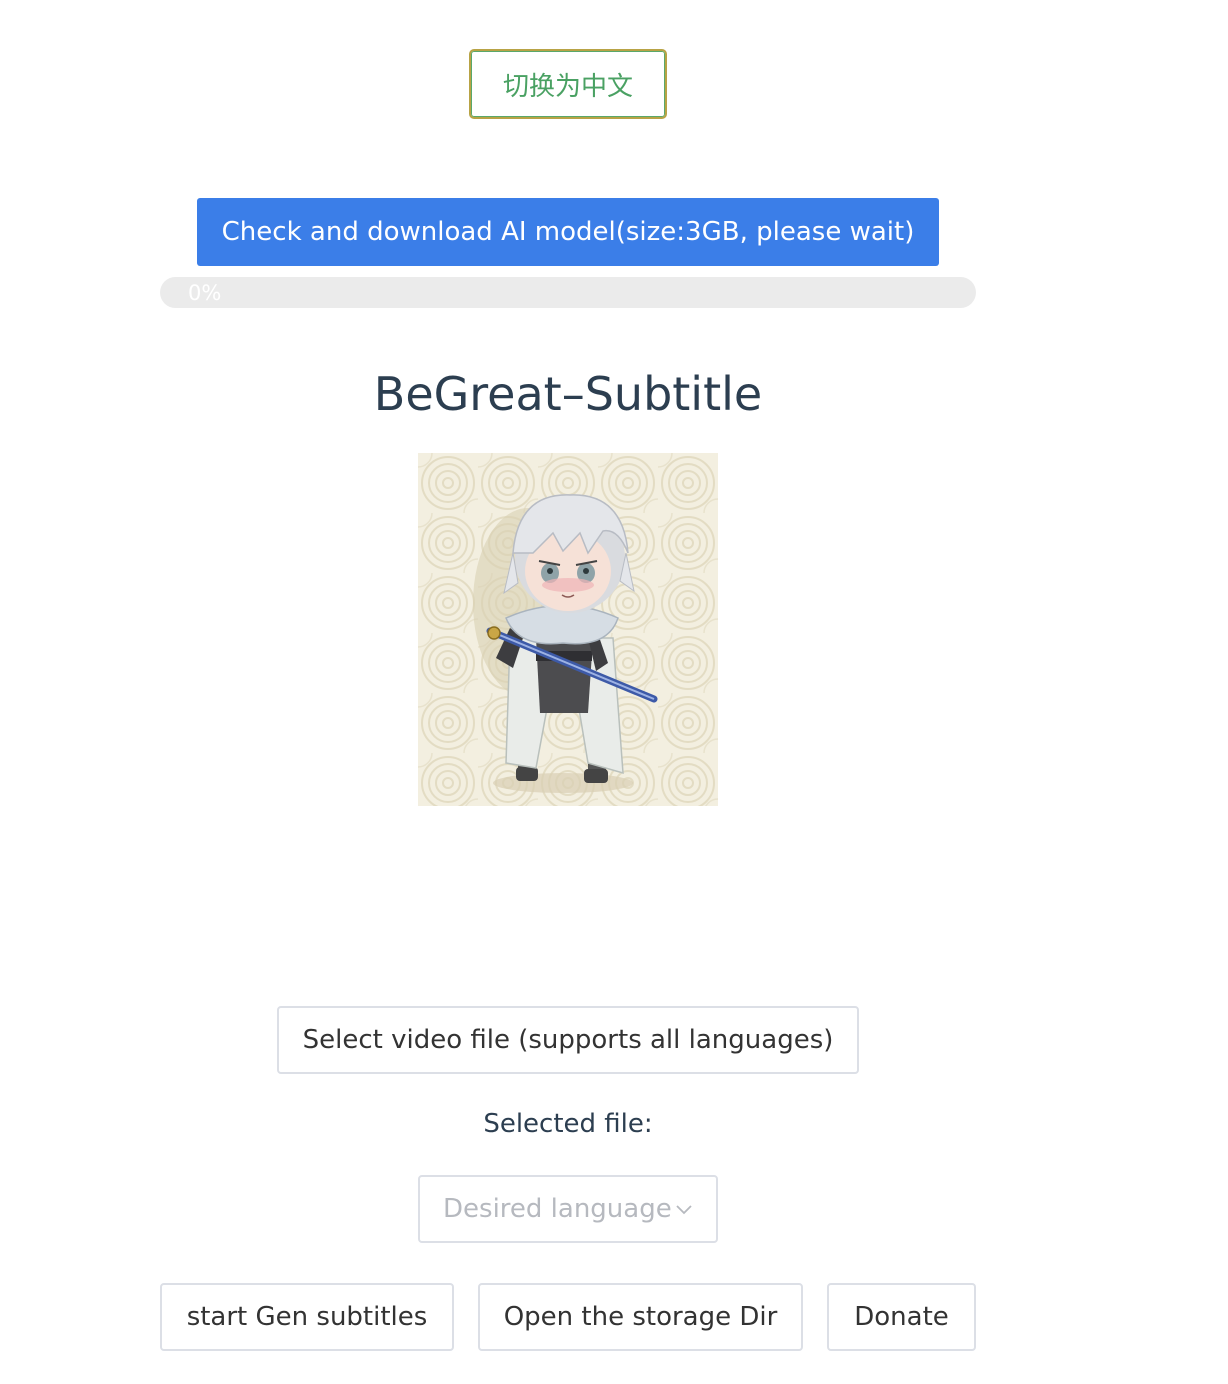 The width and height of the screenshot is (1228, 1384). I want to click on selected-file-label: Selected file:, so click(568, 1124).